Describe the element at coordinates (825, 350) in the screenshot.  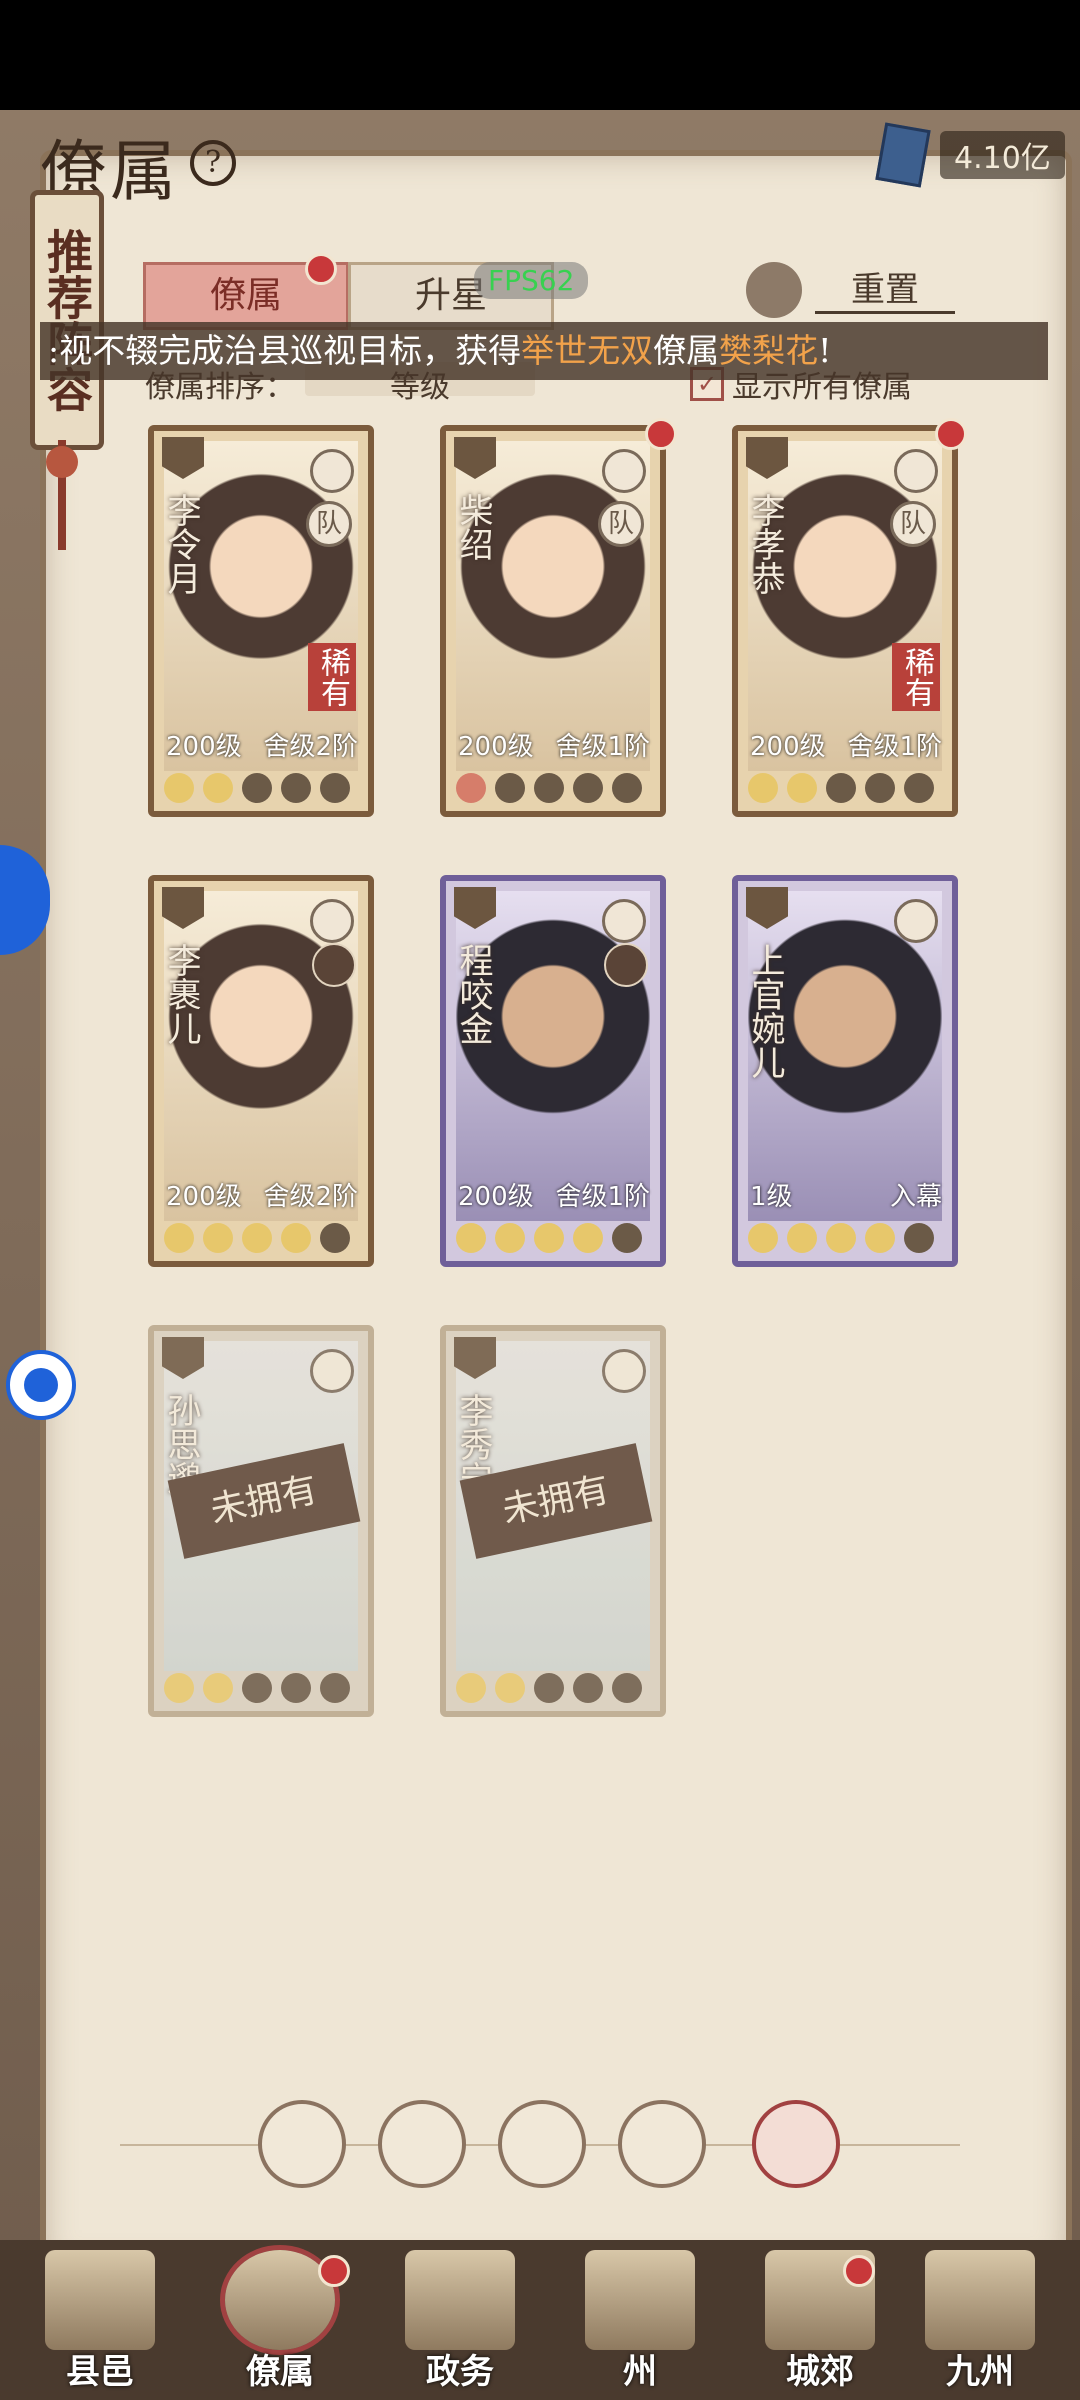
I see `banner-suffix: !` at that location.